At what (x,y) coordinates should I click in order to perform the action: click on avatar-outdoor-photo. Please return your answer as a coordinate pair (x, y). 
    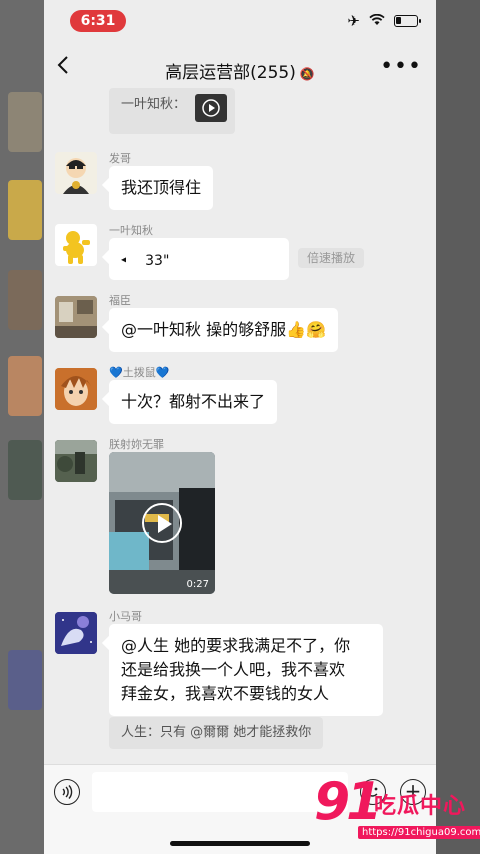
    Looking at the image, I should click on (76, 461).